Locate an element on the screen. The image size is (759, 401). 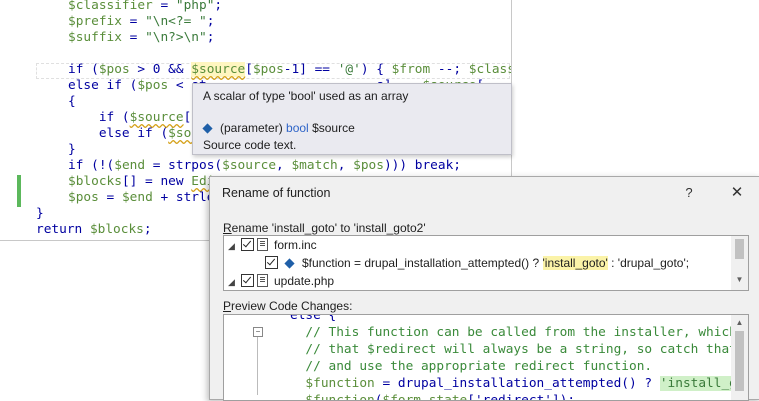
code-token: = drupal_installation_attempted() ? is located at coordinates (517, 383).